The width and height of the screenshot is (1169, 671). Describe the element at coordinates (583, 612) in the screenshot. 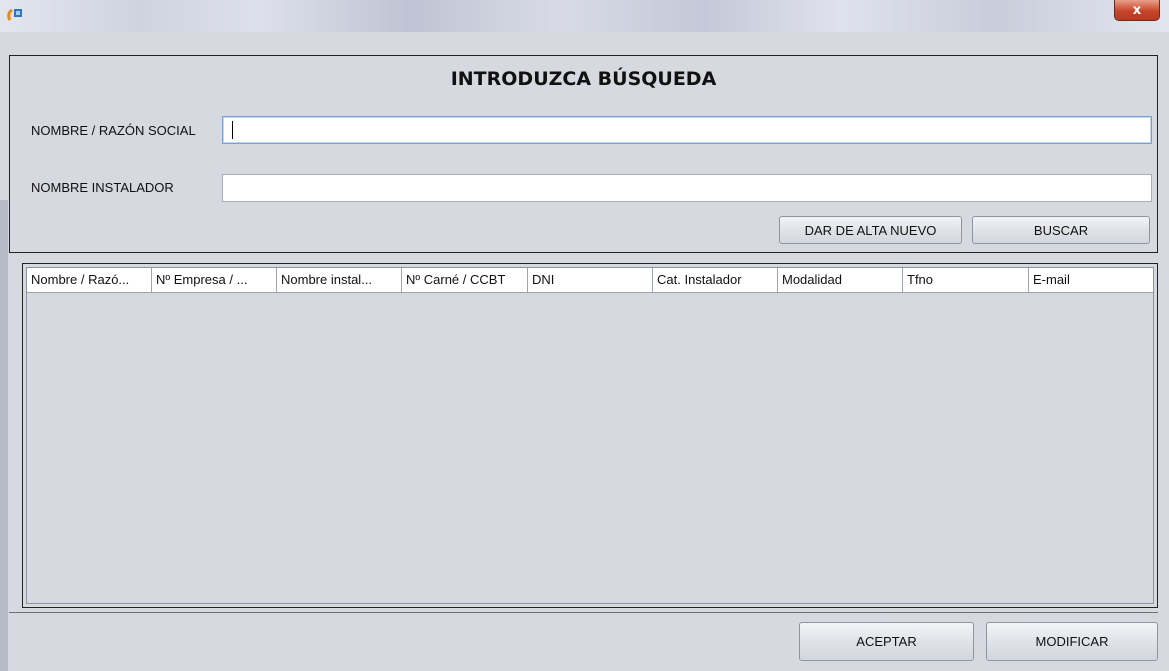

I see `divider` at that location.